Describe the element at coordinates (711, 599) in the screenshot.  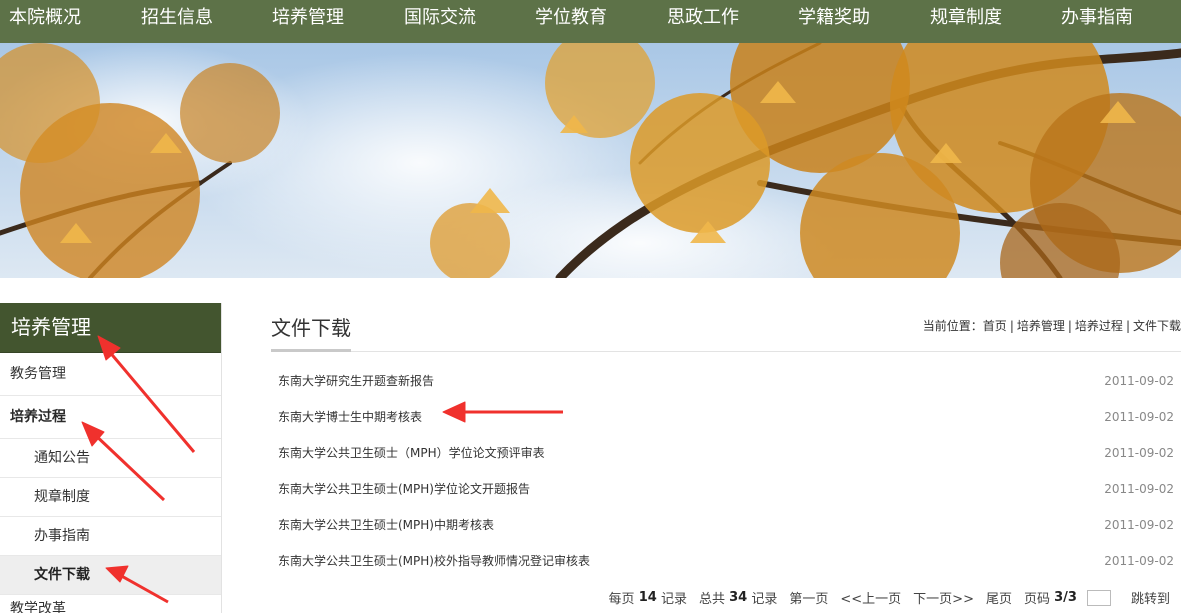
I see `pager-total-label: 总共` at that location.